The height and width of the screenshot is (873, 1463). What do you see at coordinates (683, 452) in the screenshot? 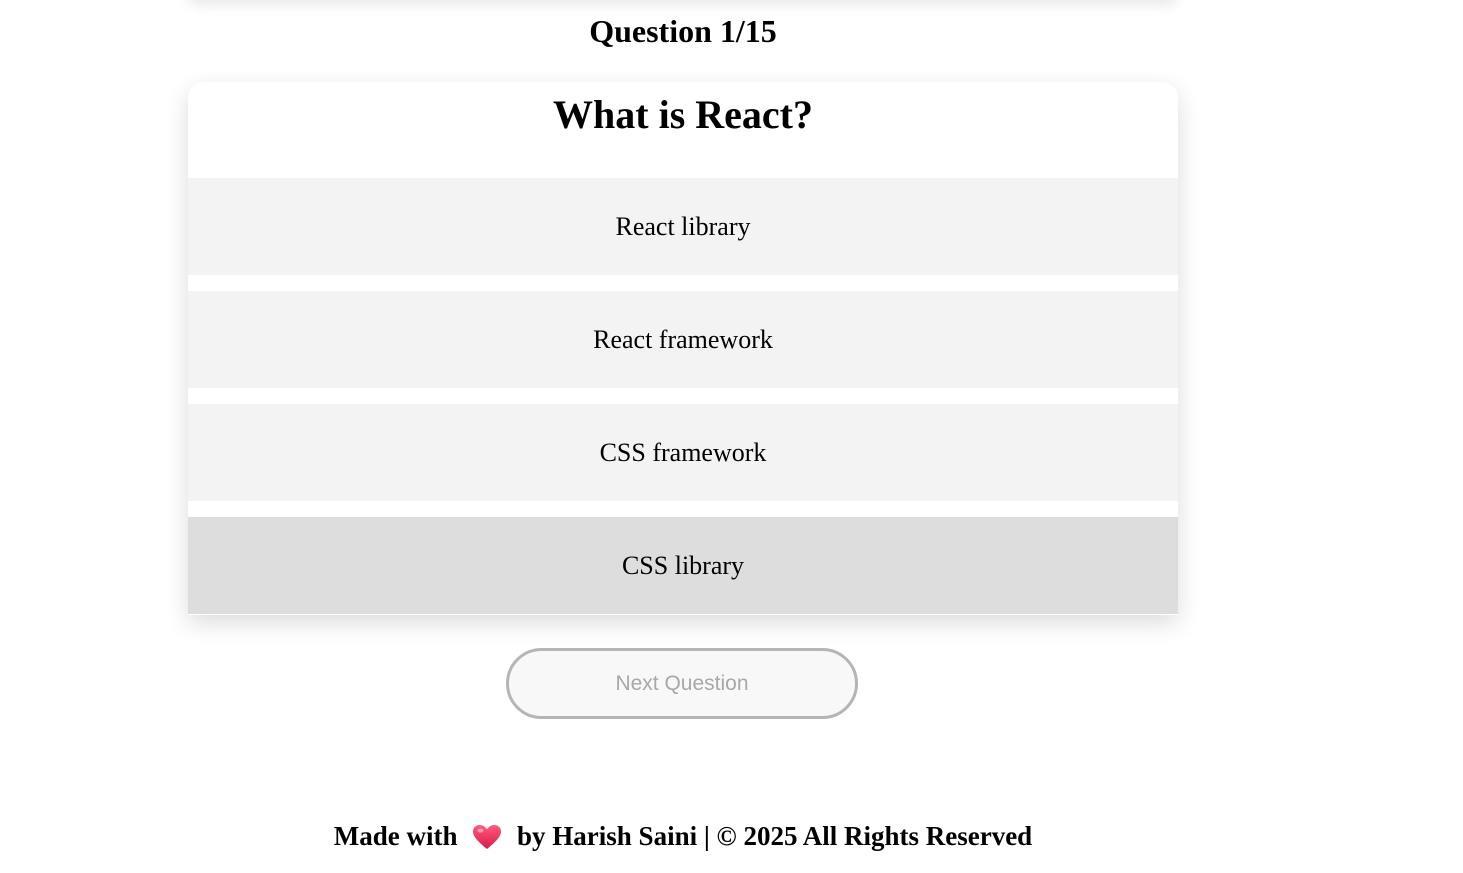
I see `option-3: CSS framework` at bounding box center [683, 452].